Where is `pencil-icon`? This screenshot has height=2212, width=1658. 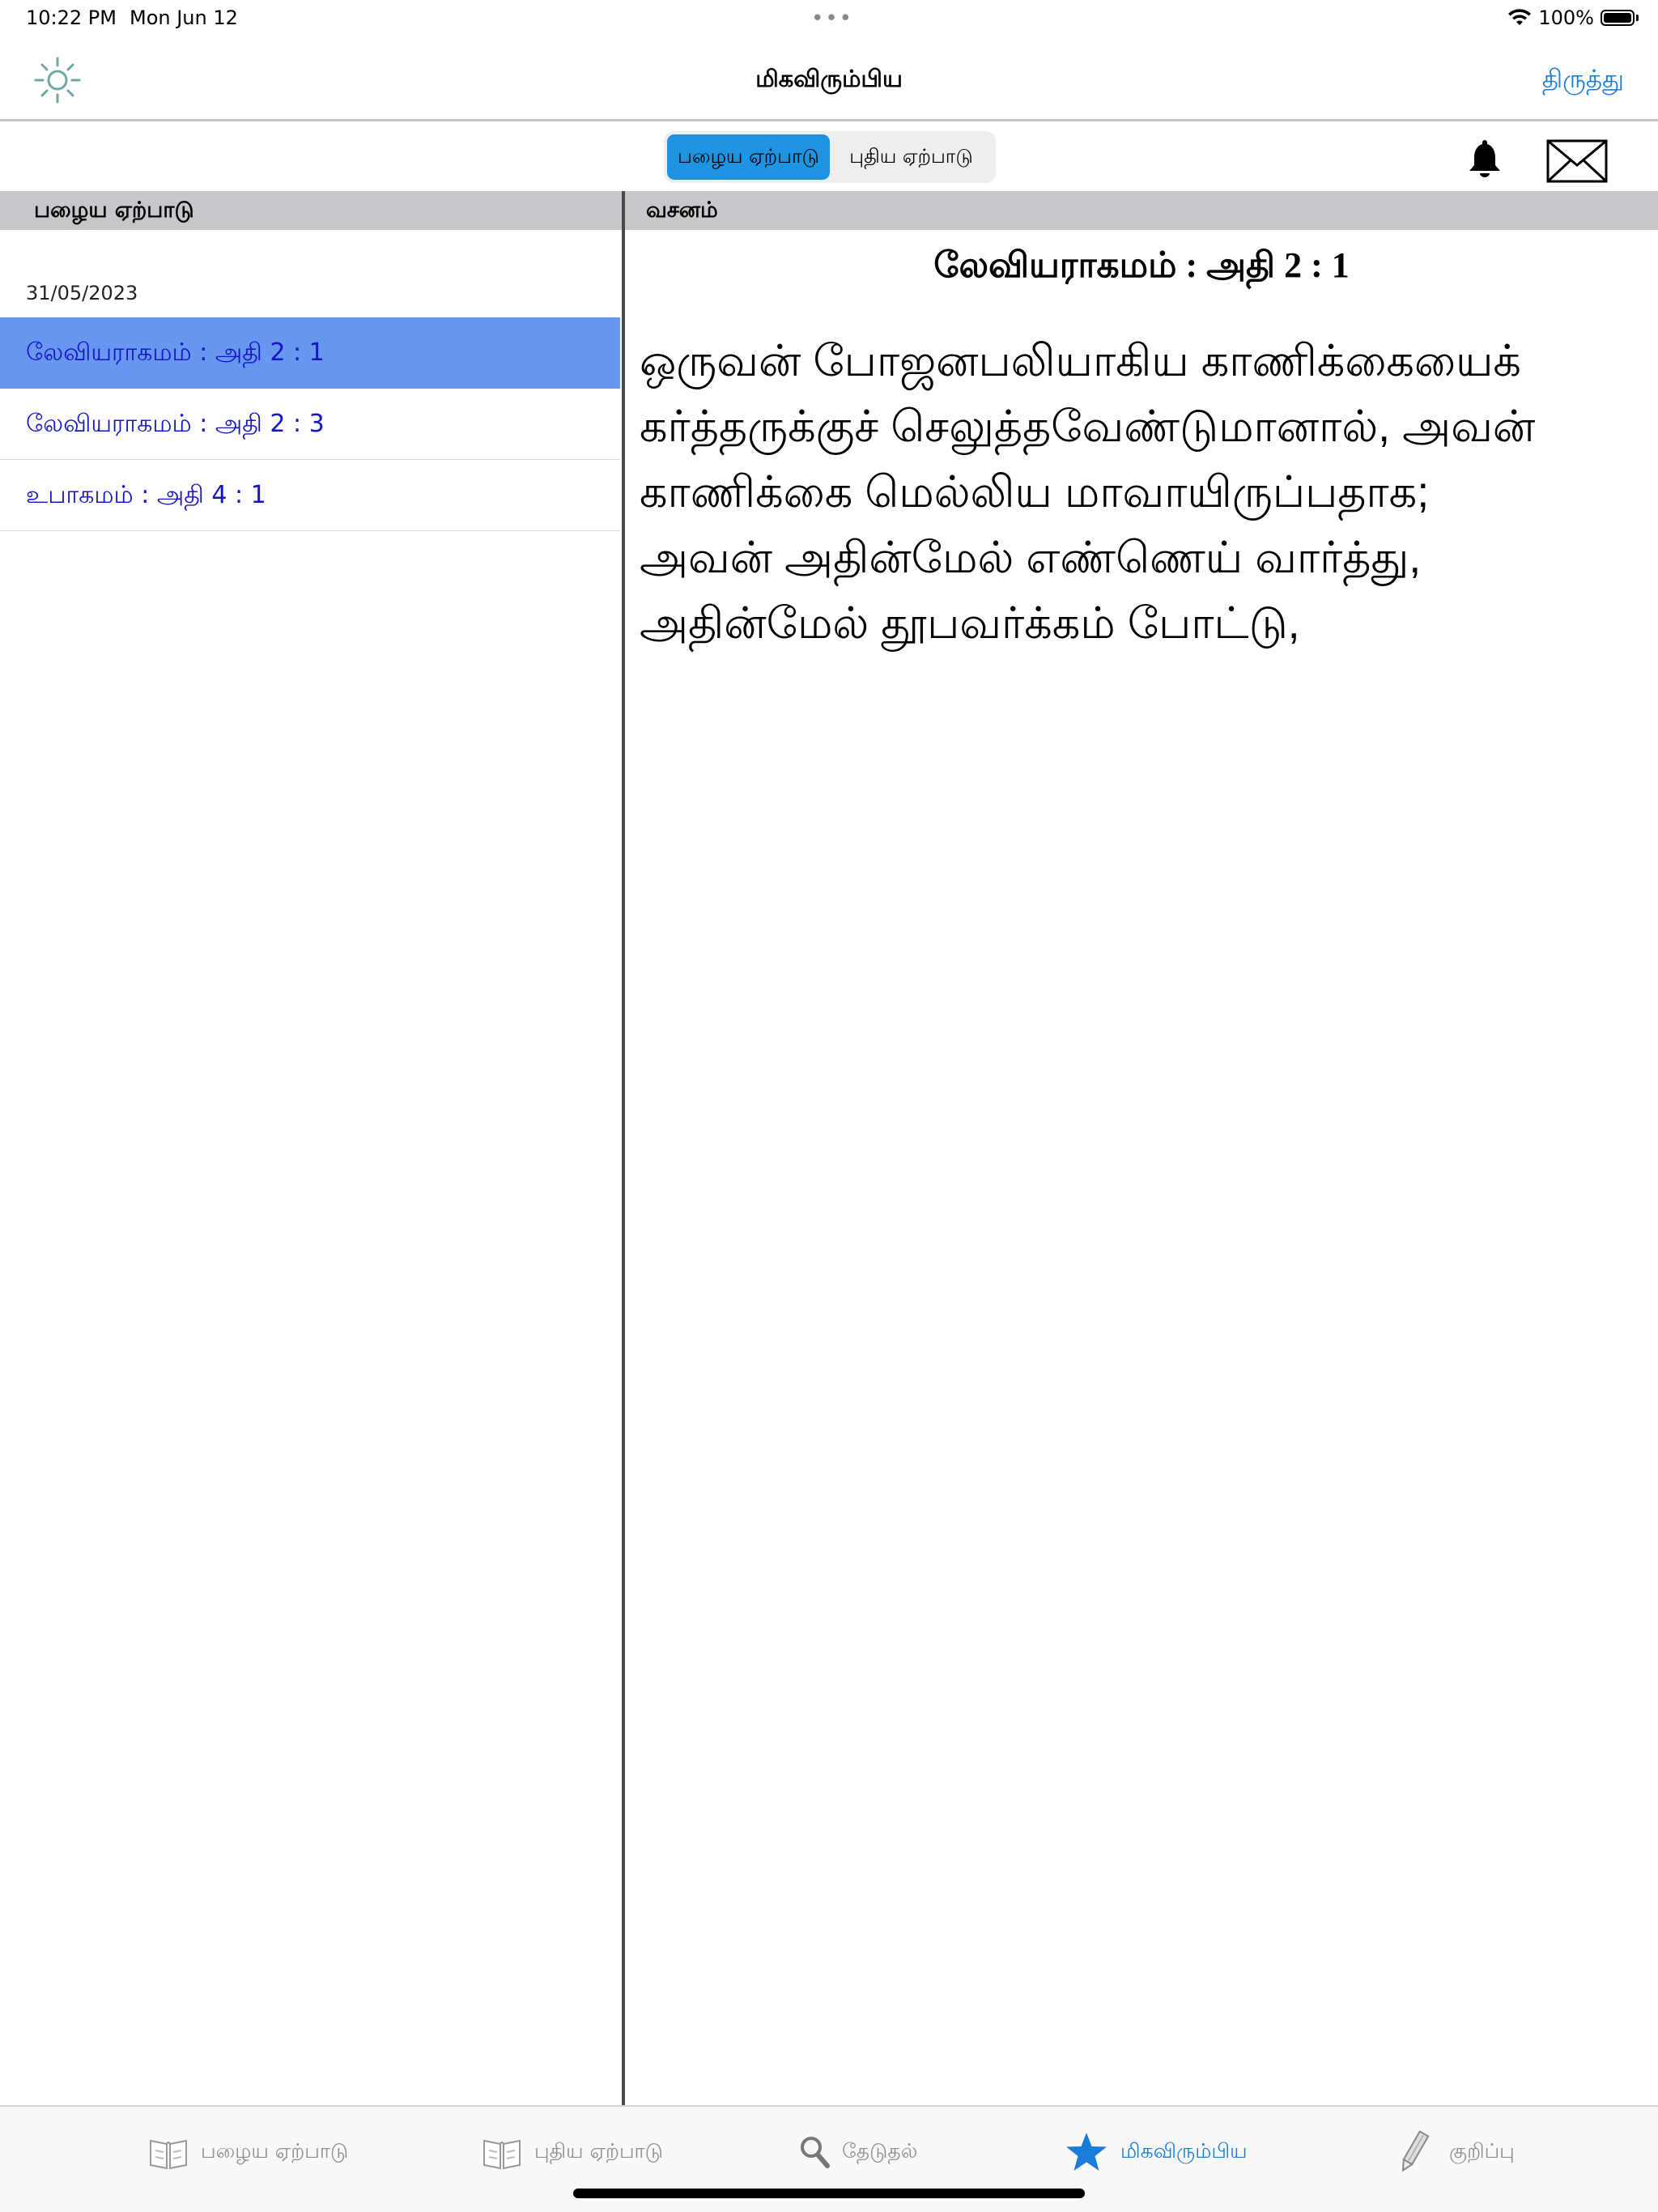 pencil-icon is located at coordinates (1415, 2151).